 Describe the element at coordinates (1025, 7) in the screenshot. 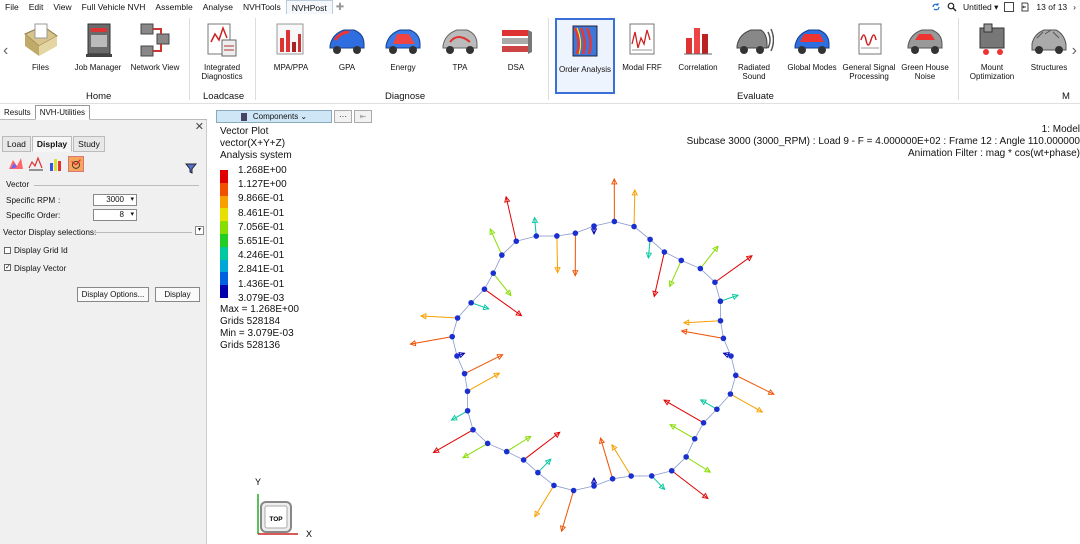

I see `page-back-icon` at that location.